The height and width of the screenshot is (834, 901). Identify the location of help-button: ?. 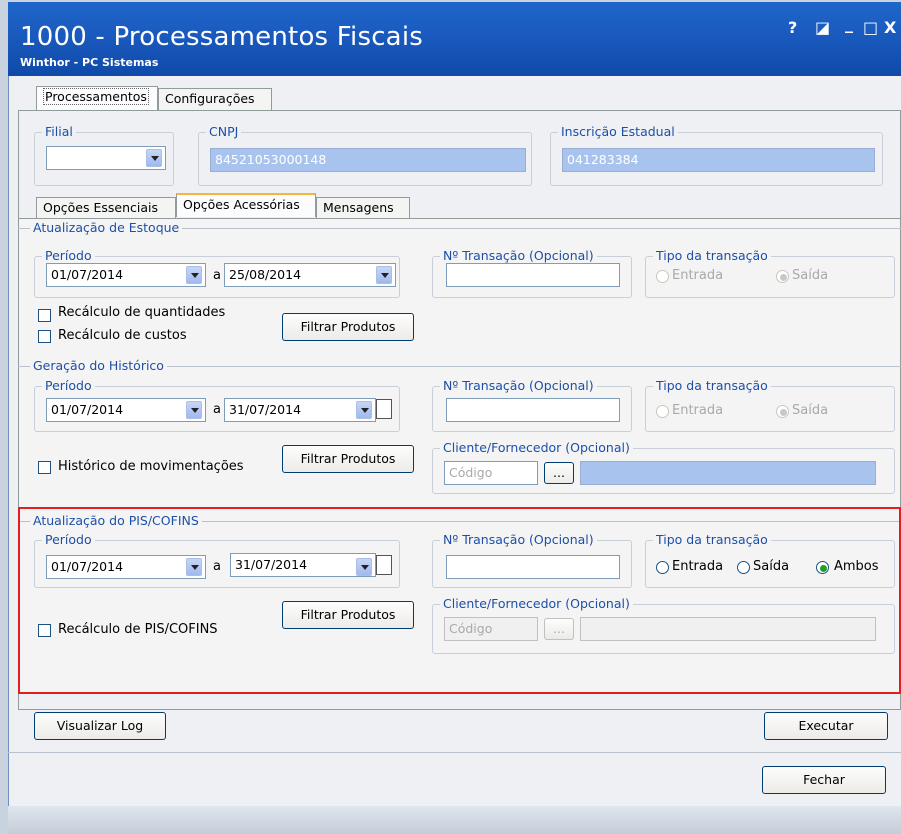
(792, 27).